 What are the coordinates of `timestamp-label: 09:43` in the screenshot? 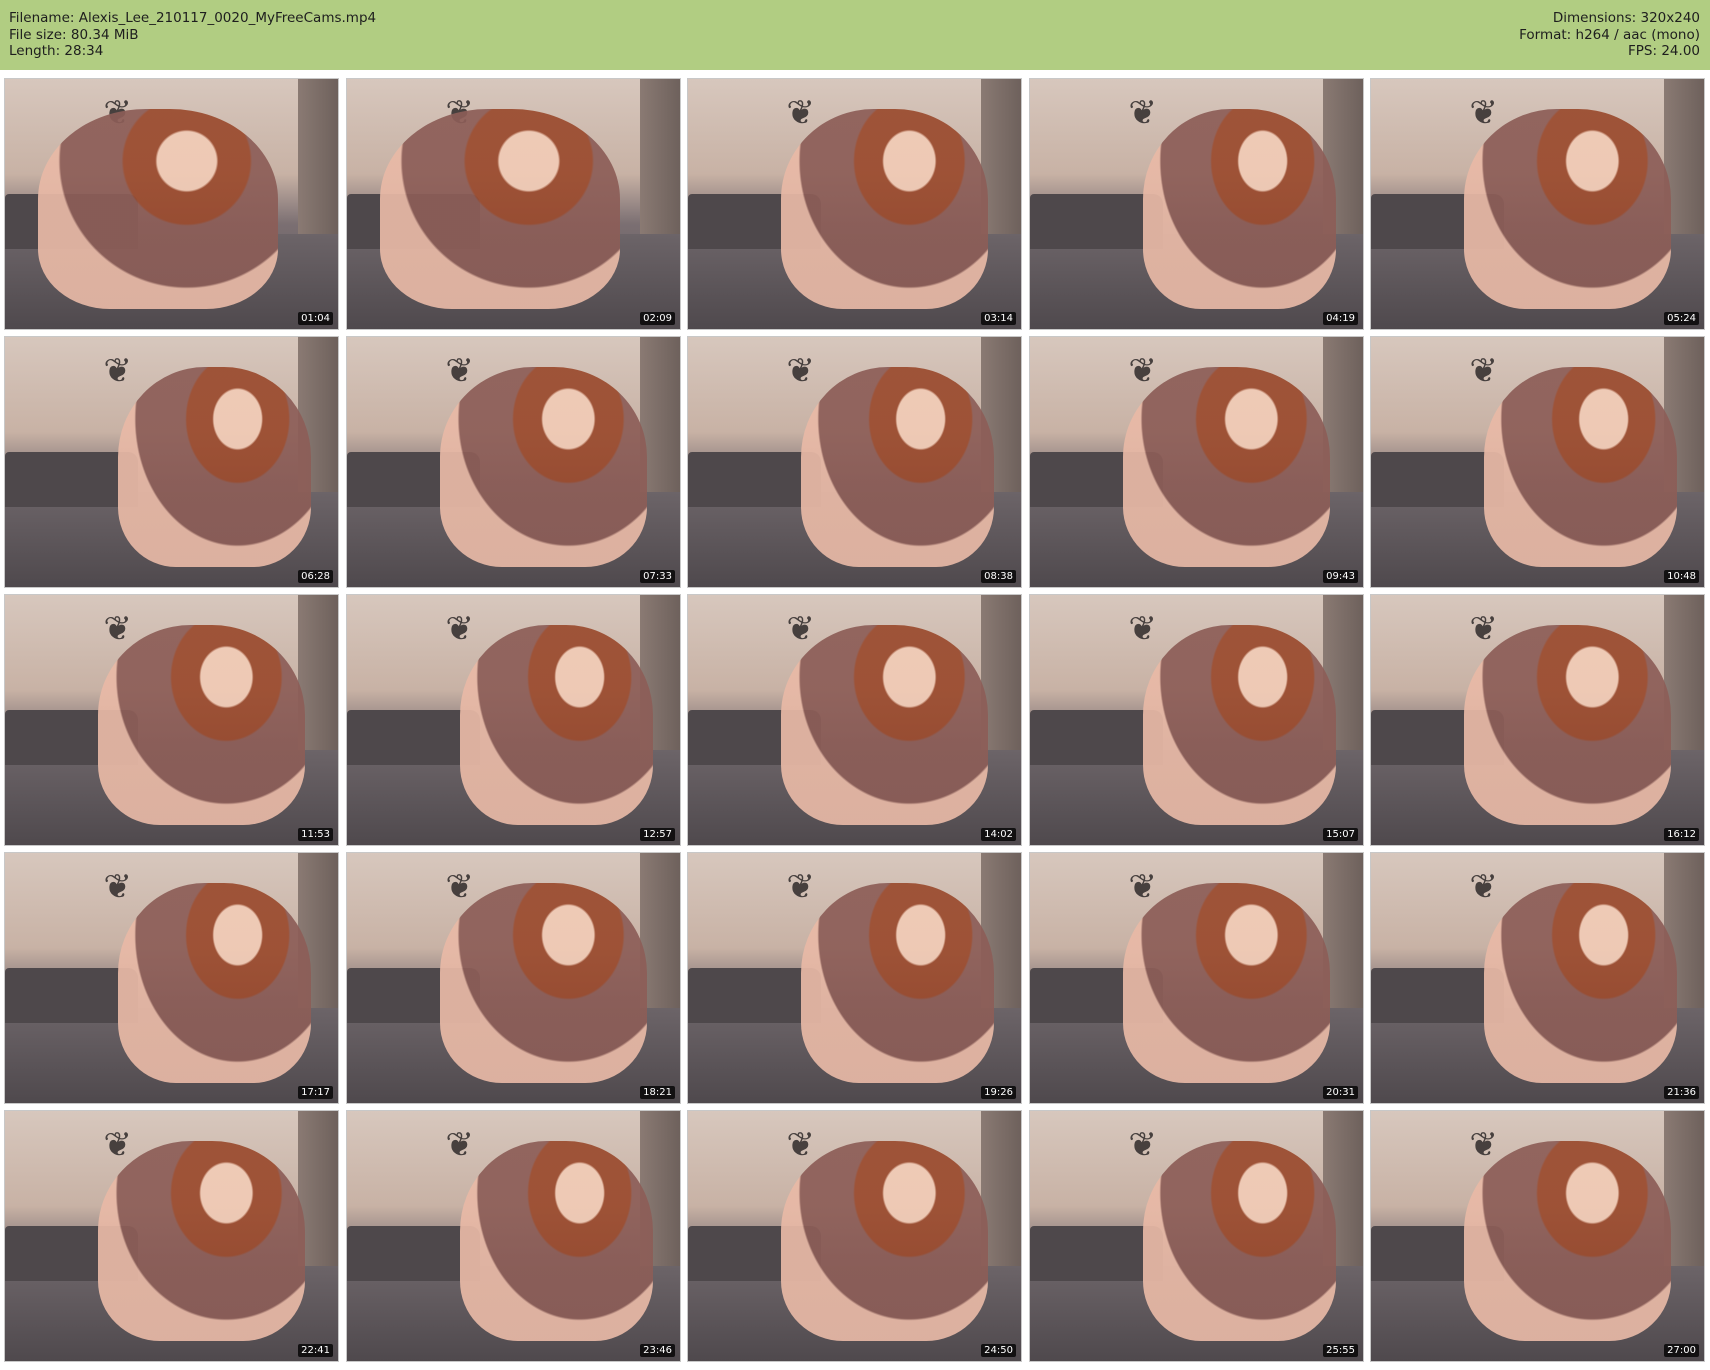 It's located at (1340, 576).